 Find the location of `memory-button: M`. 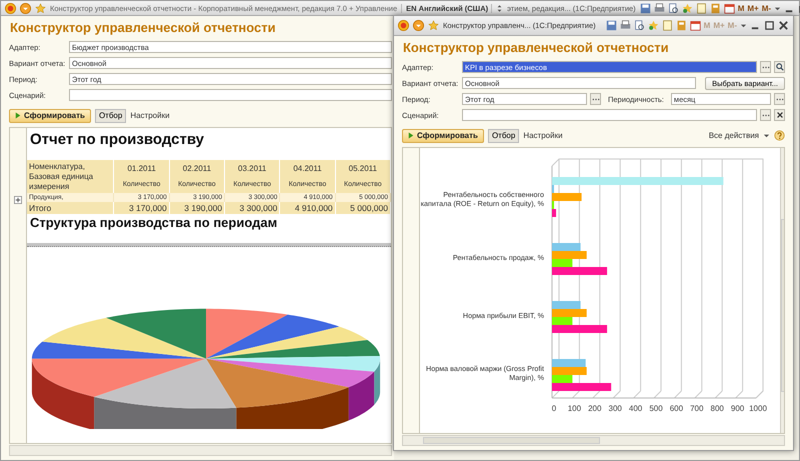

memory-button: M is located at coordinates (741, 8).